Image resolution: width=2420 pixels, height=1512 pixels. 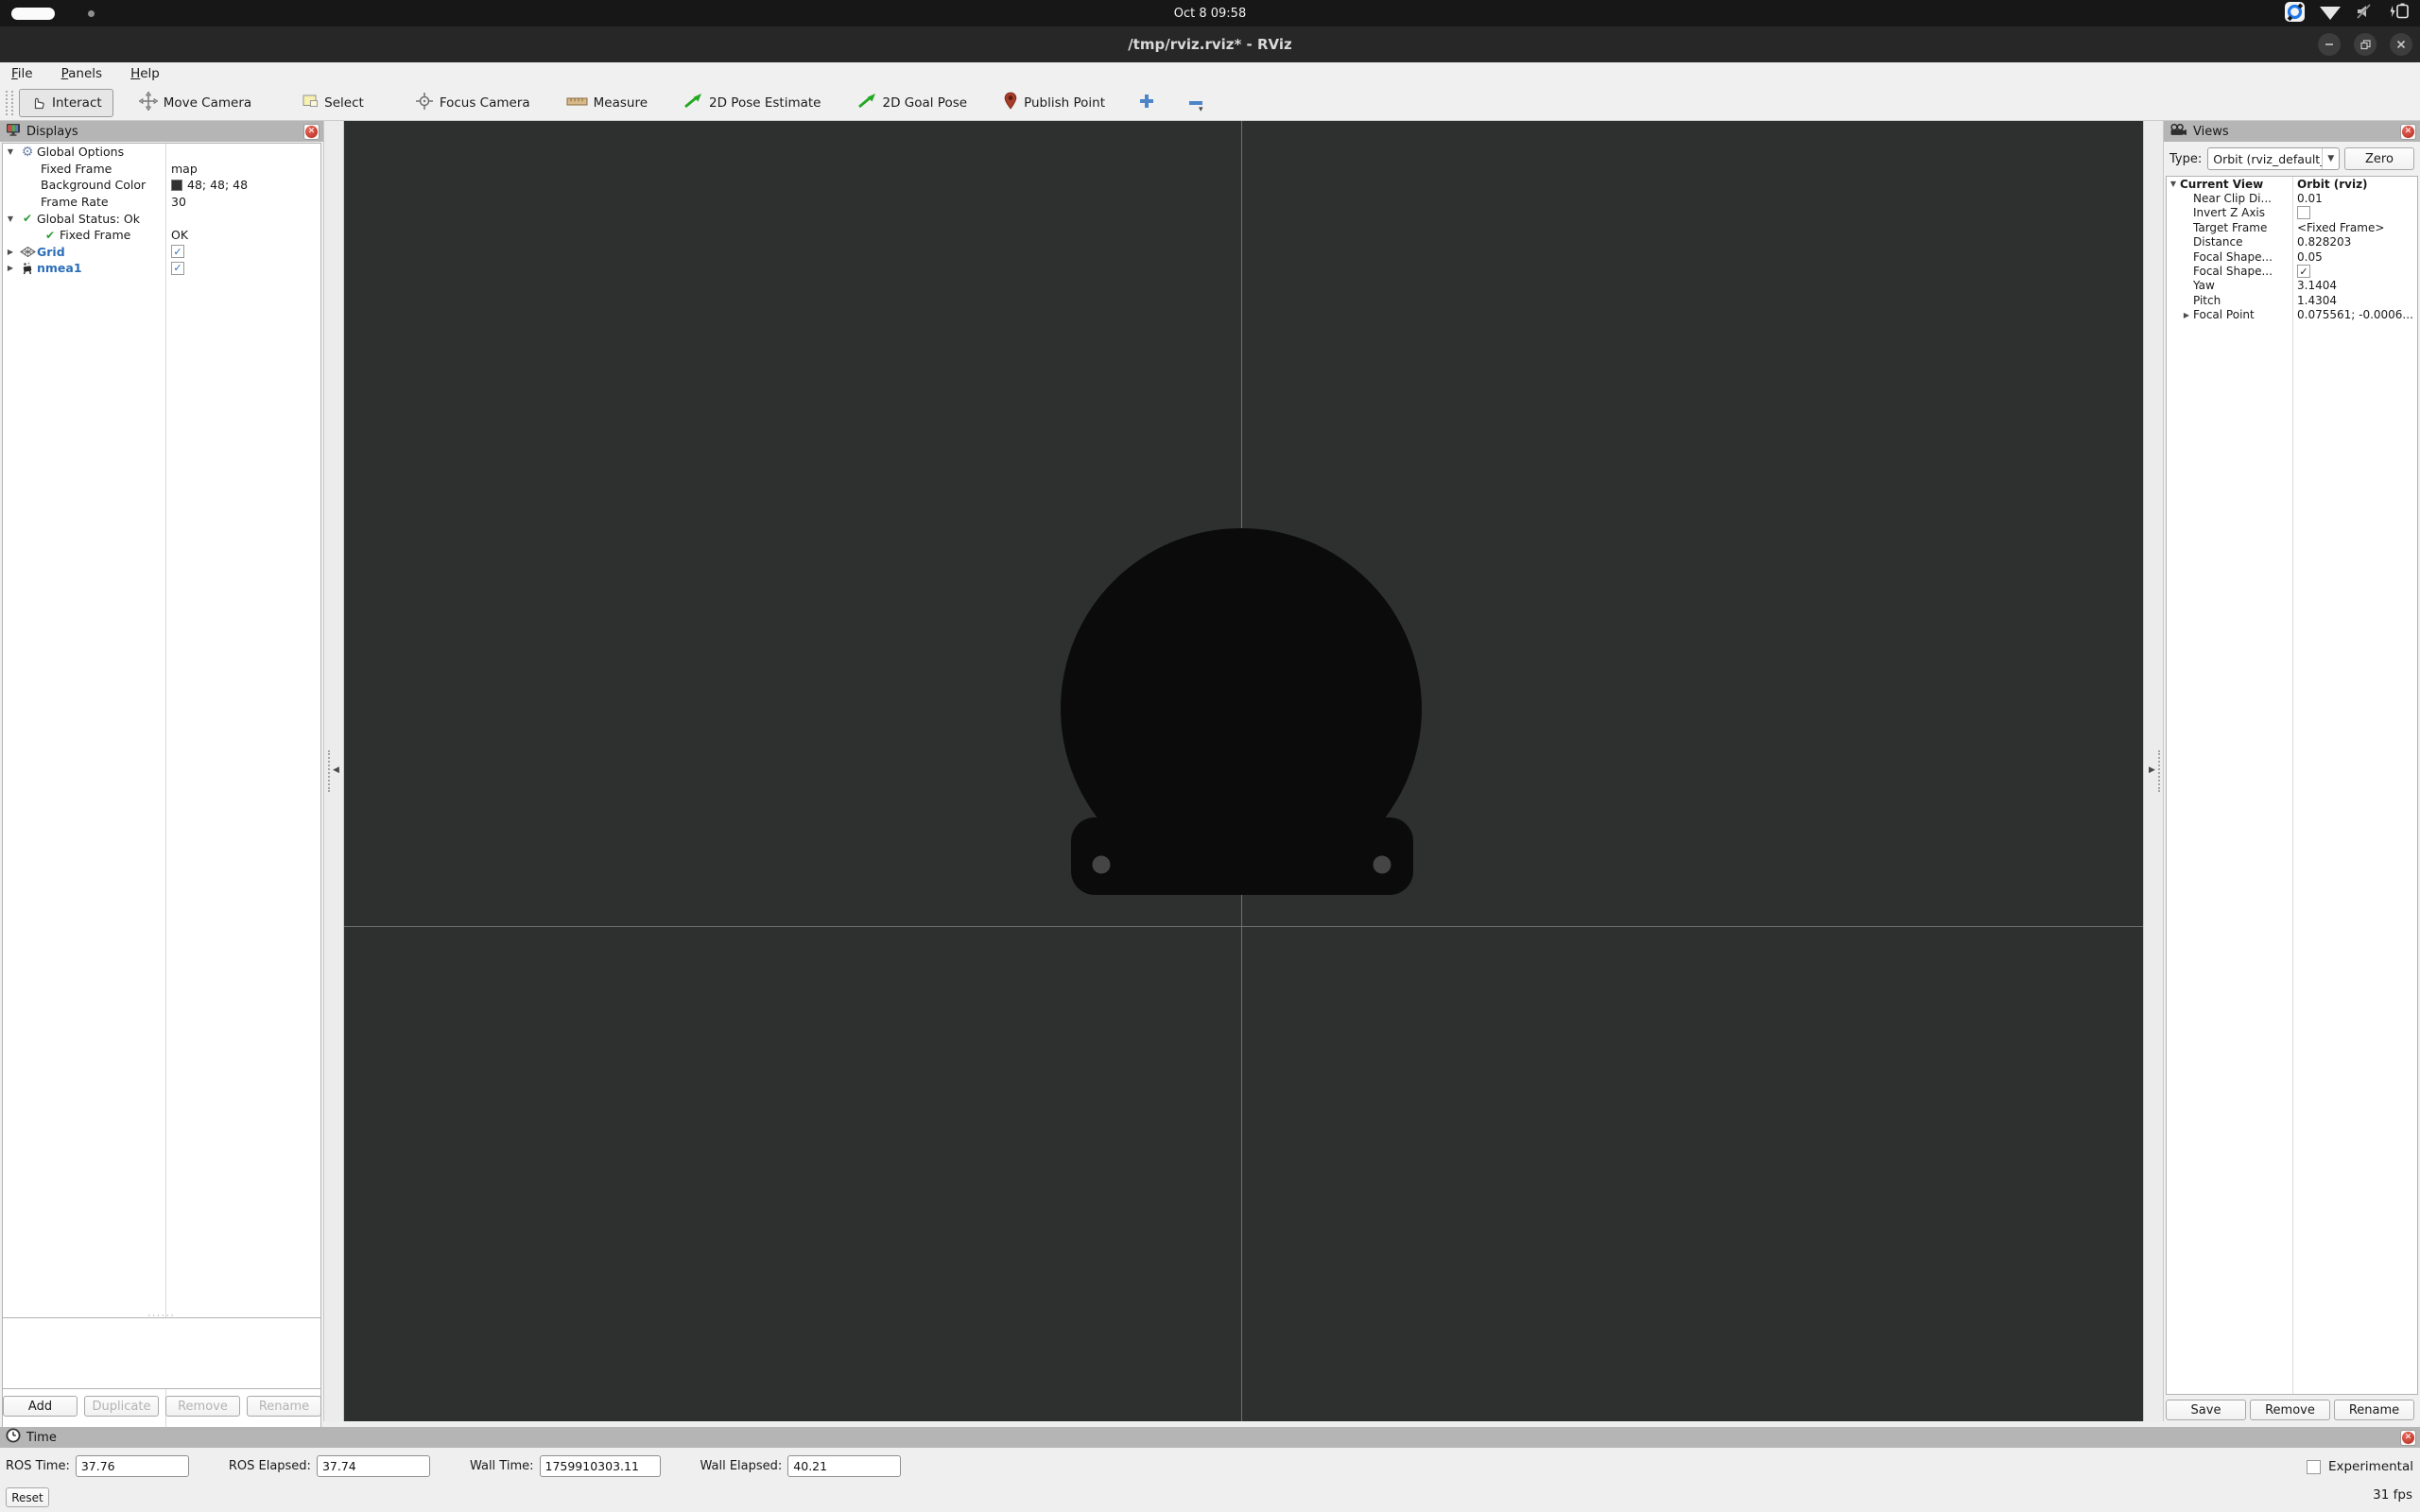 I want to click on tree-row-fixed-frame: Fixed Frame map, so click(x=161, y=169).